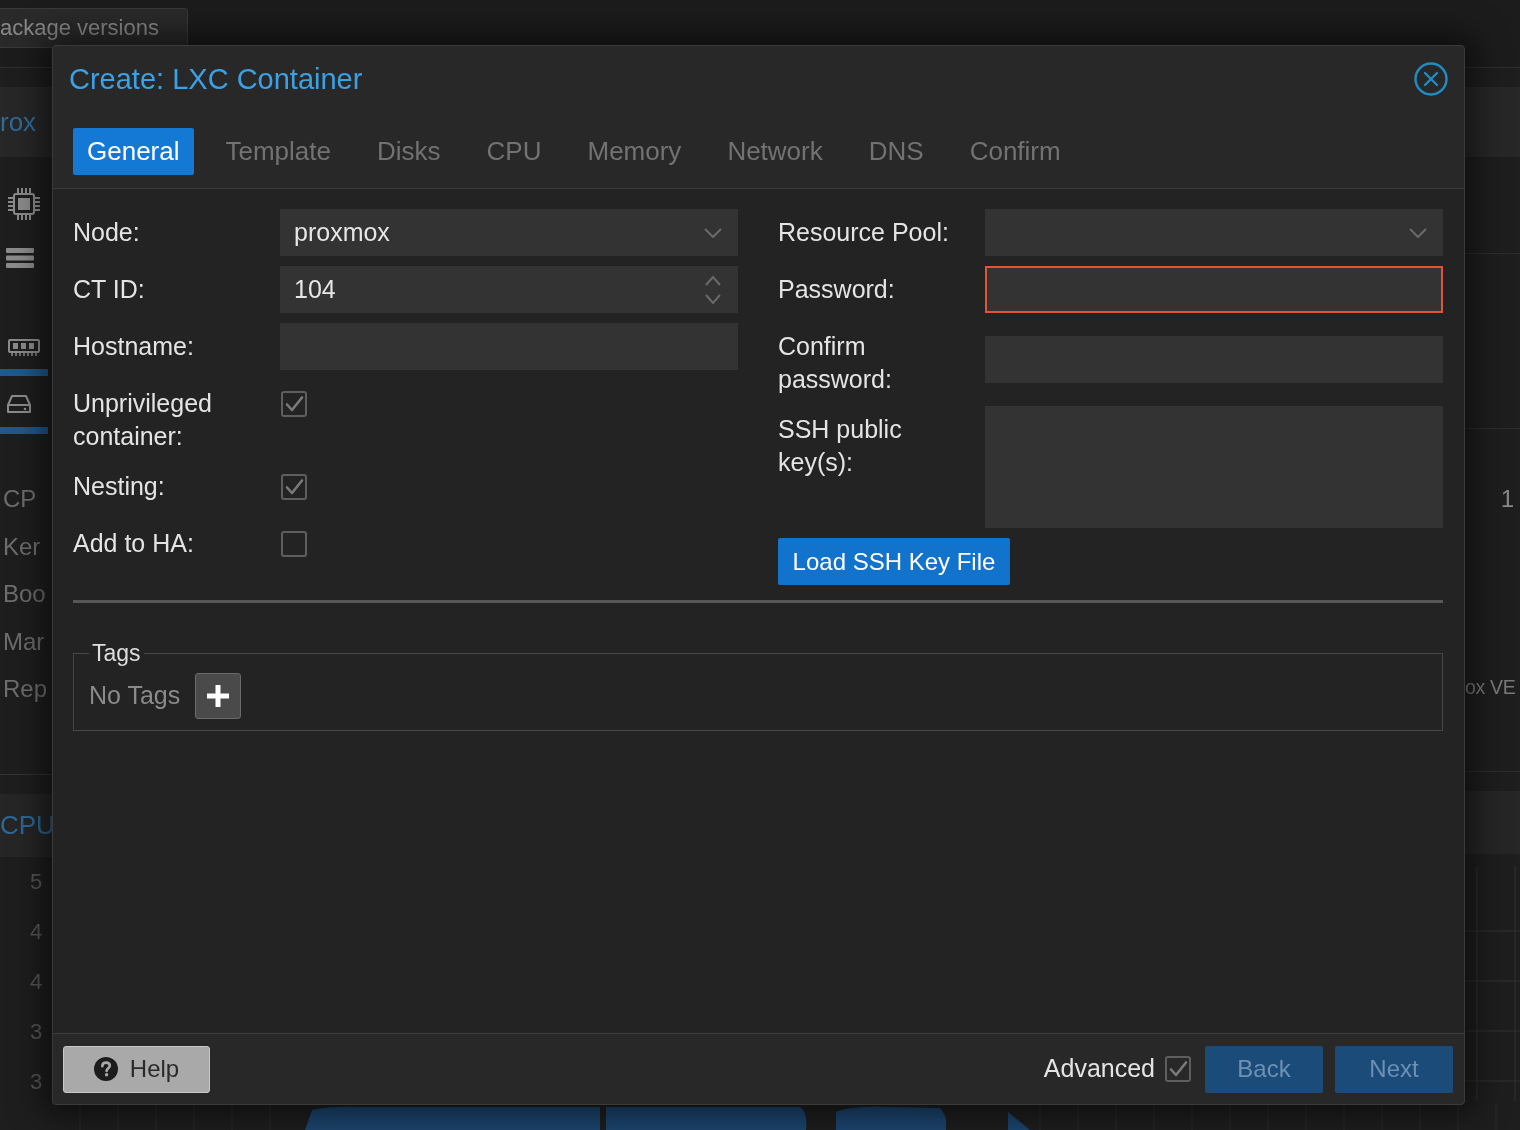 The image size is (1520, 1130). Describe the element at coordinates (509, 232) in the screenshot. I see `select-field: proxmox` at that location.